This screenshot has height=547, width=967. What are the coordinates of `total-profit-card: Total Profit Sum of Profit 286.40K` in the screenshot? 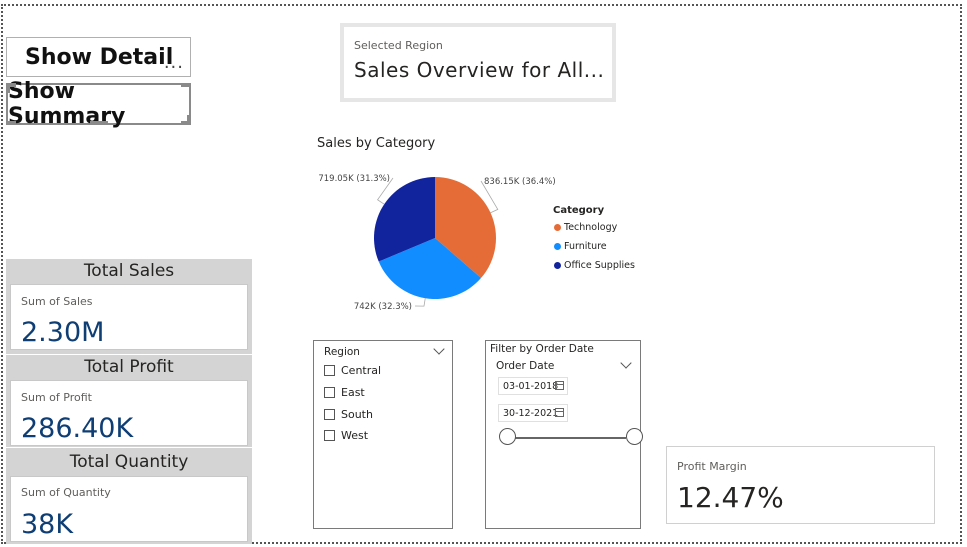 It's located at (129, 401).